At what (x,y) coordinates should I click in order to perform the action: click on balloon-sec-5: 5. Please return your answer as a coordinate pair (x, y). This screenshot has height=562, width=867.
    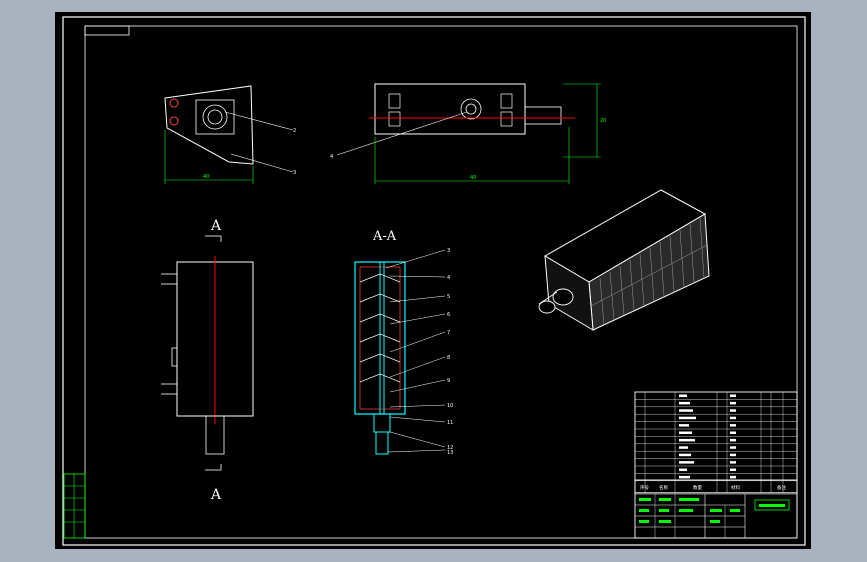
    Looking at the image, I should click on (448, 297).